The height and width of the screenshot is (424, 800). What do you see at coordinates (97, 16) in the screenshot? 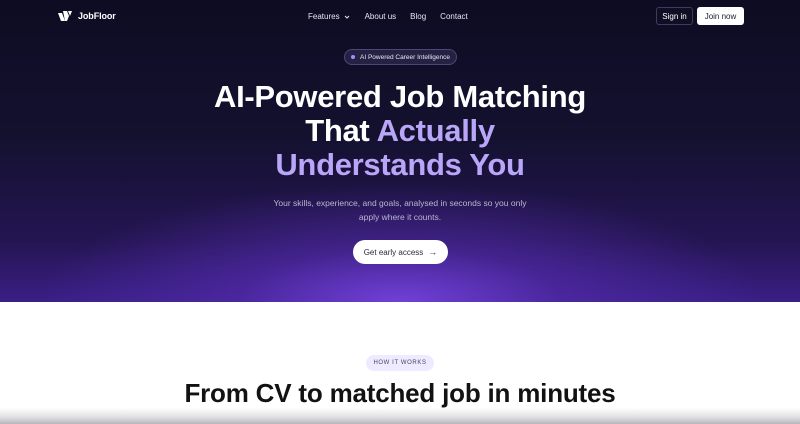
I see `brand-name: JobFloor` at bounding box center [97, 16].